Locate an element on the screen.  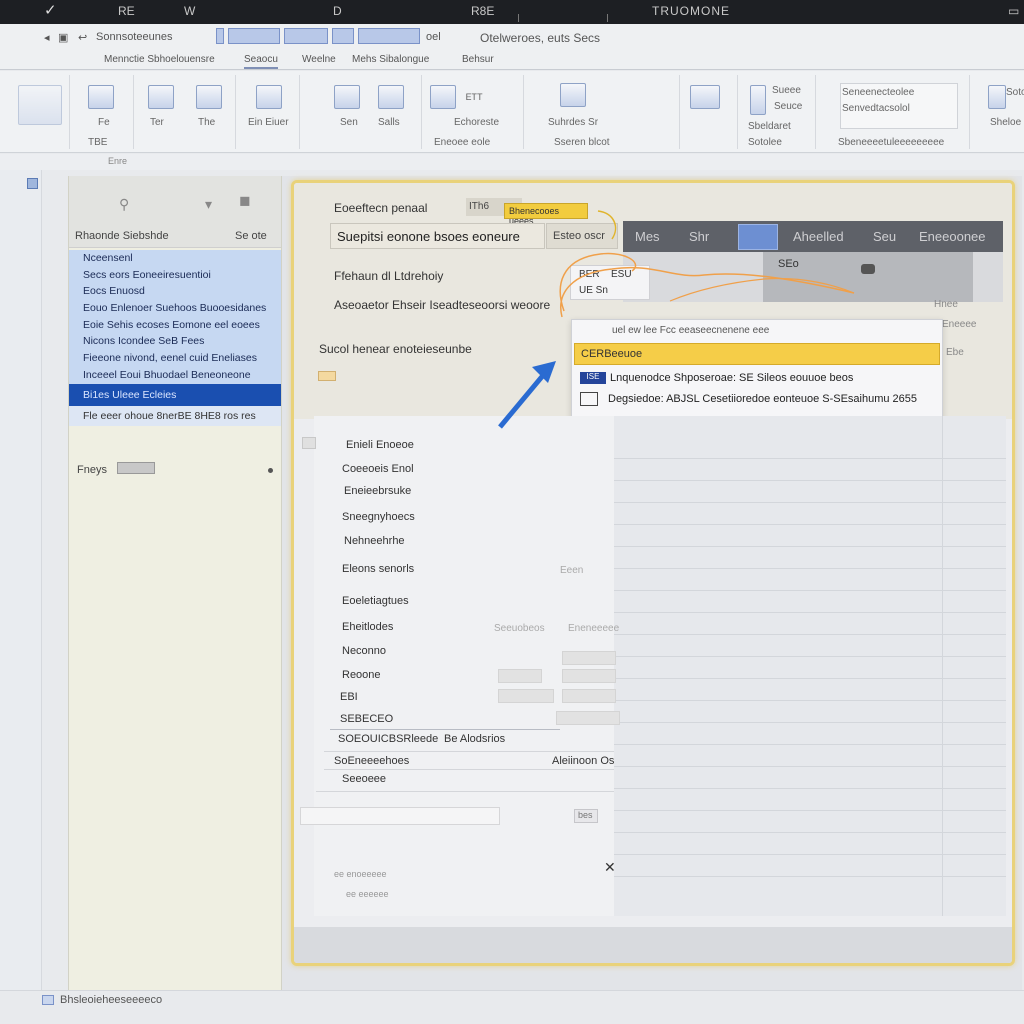
field-item: SoEneeeehoes is located at coordinates (371, 761).